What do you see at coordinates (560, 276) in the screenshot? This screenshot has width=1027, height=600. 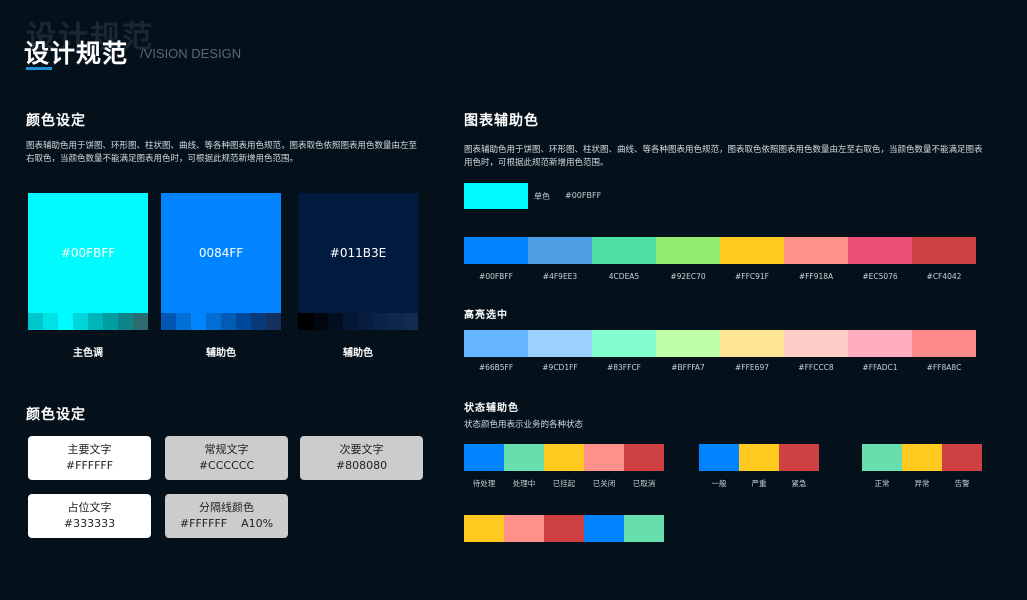 I see `color-cell-label-2: #4F9EE3` at bounding box center [560, 276].